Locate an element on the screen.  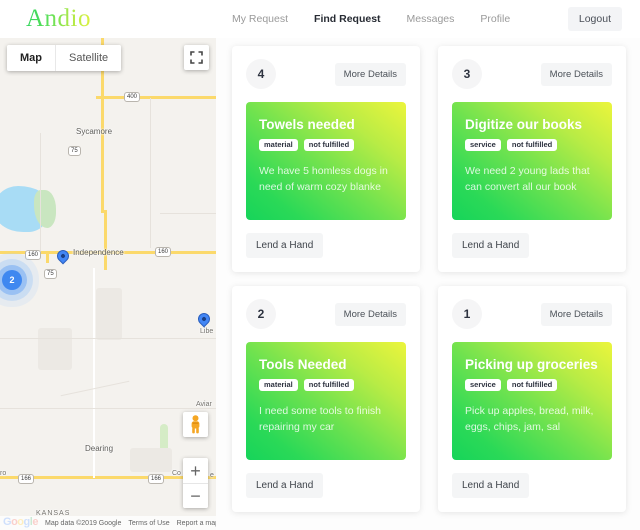
map-data-credit: Map data ©2019 Google is located at coordinates (83, 523).